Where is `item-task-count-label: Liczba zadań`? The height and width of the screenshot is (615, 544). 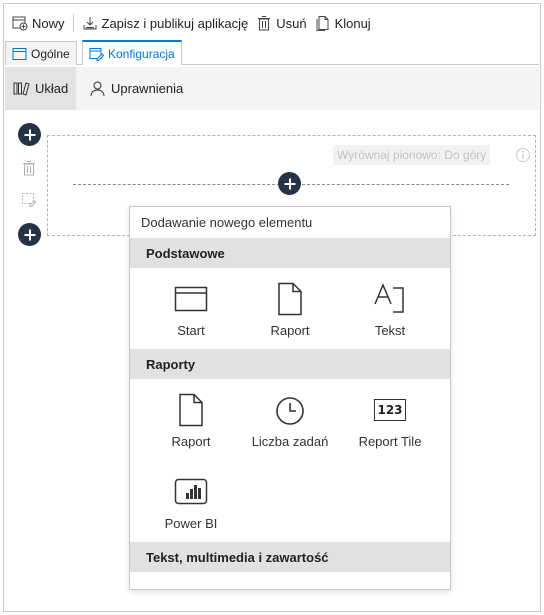
item-task-count-label: Liczba zadań is located at coordinates (290, 441).